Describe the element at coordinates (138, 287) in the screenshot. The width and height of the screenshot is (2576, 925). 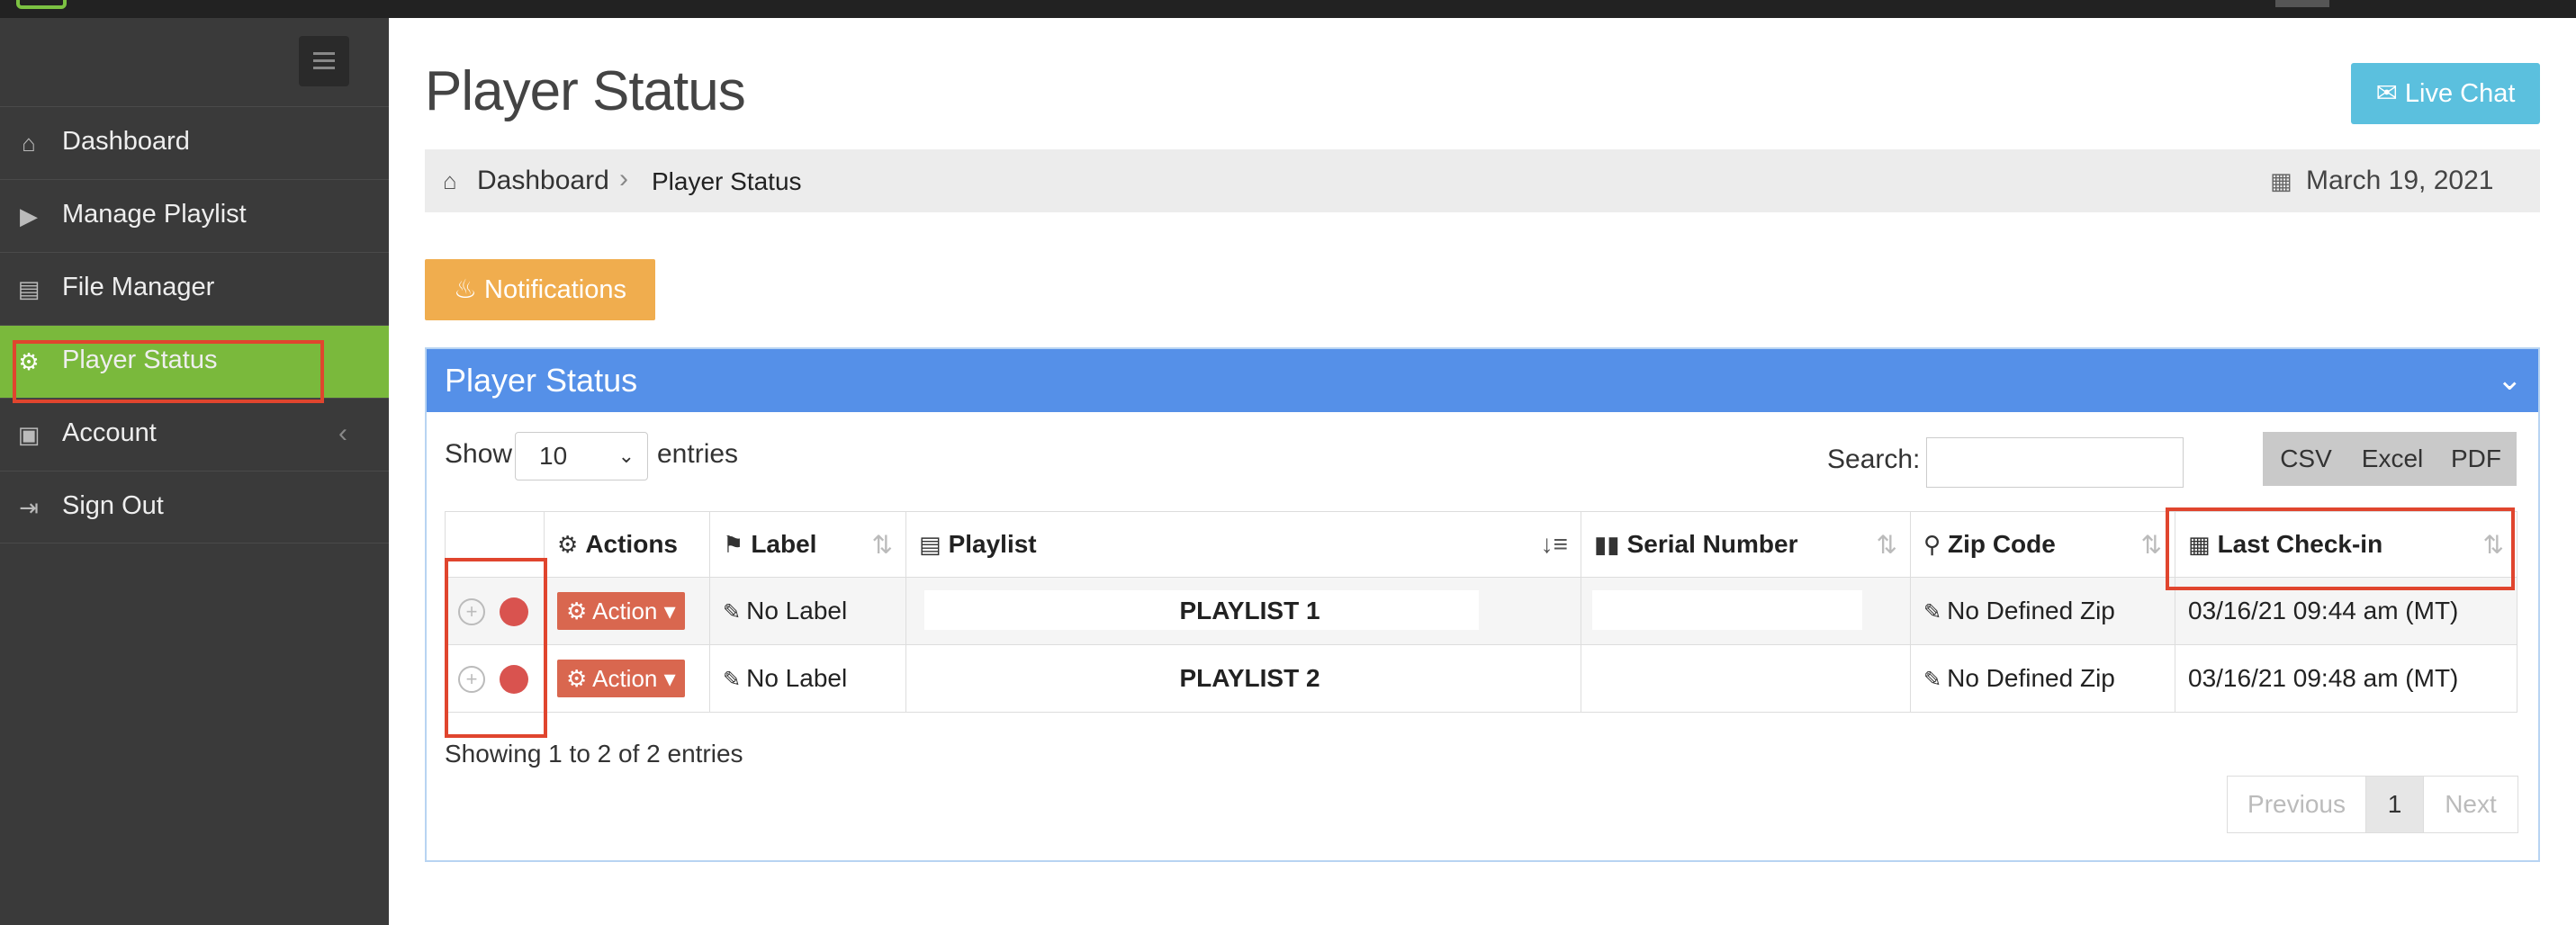
I see `sidebar-item-label: File Manager` at that location.